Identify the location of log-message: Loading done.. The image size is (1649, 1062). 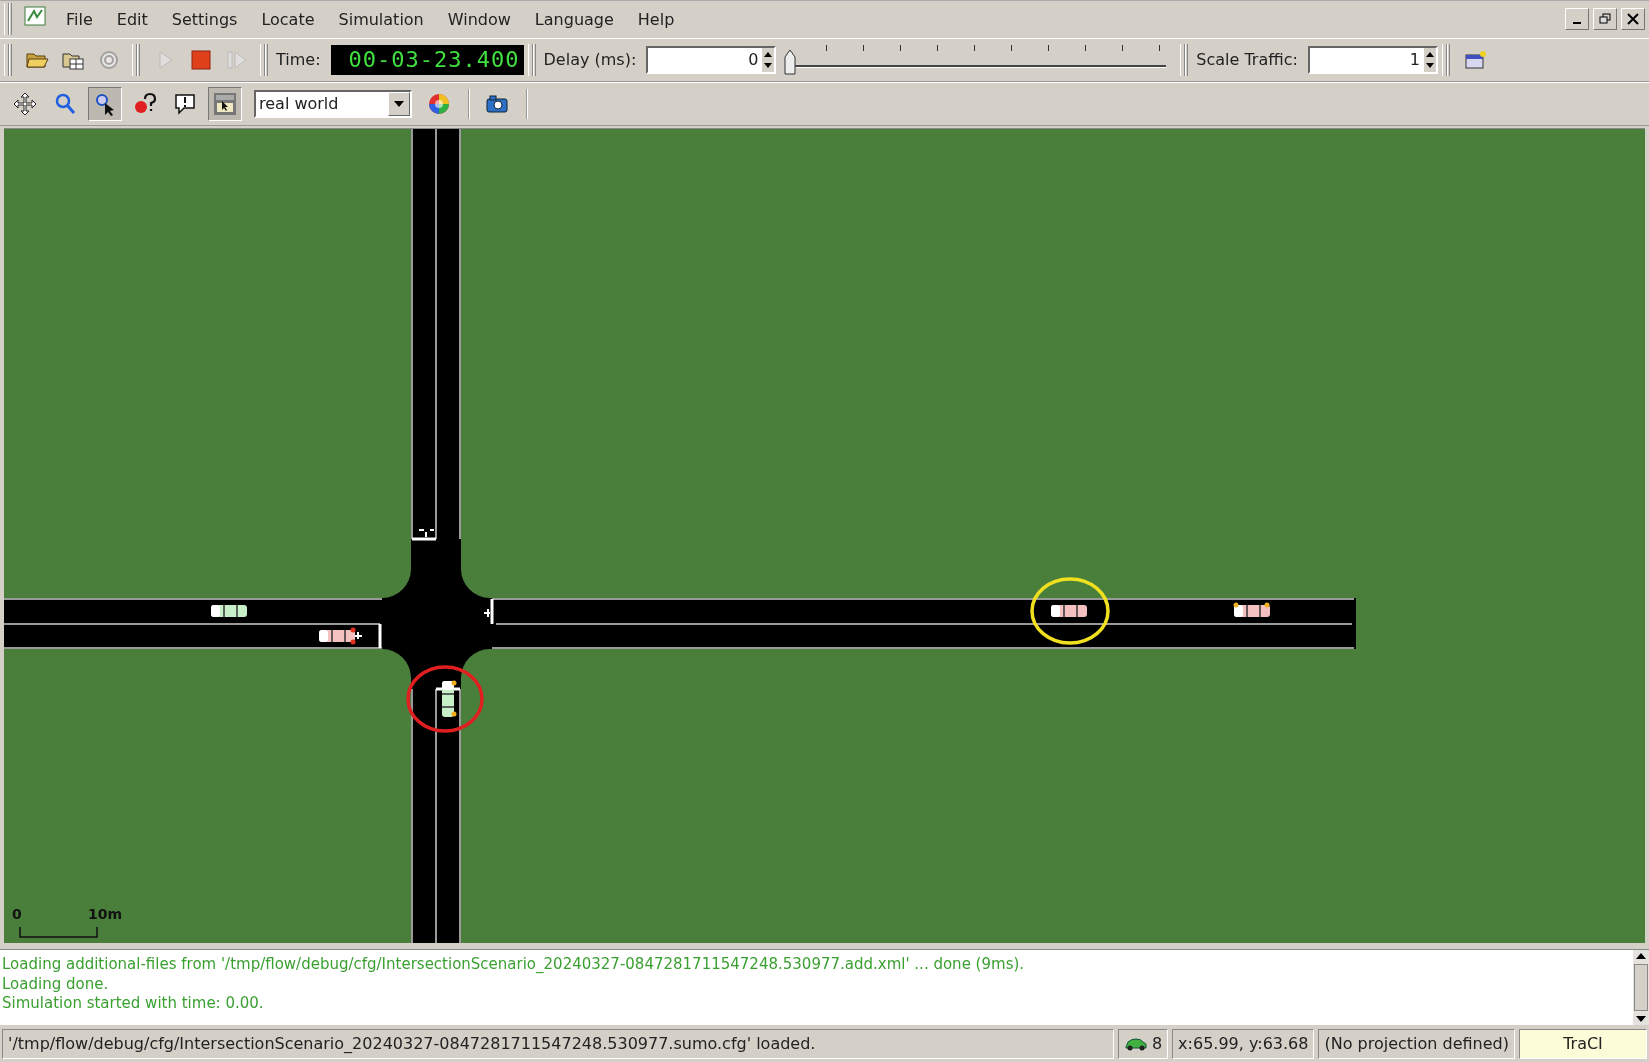
(56, 984).